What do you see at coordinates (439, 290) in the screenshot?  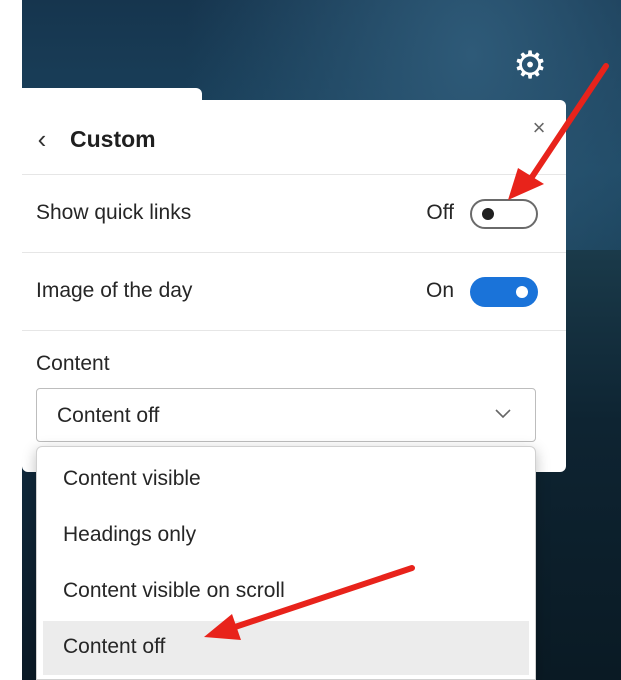 I see `image-of-the-day-state: On` at bounding box center [439, 290].